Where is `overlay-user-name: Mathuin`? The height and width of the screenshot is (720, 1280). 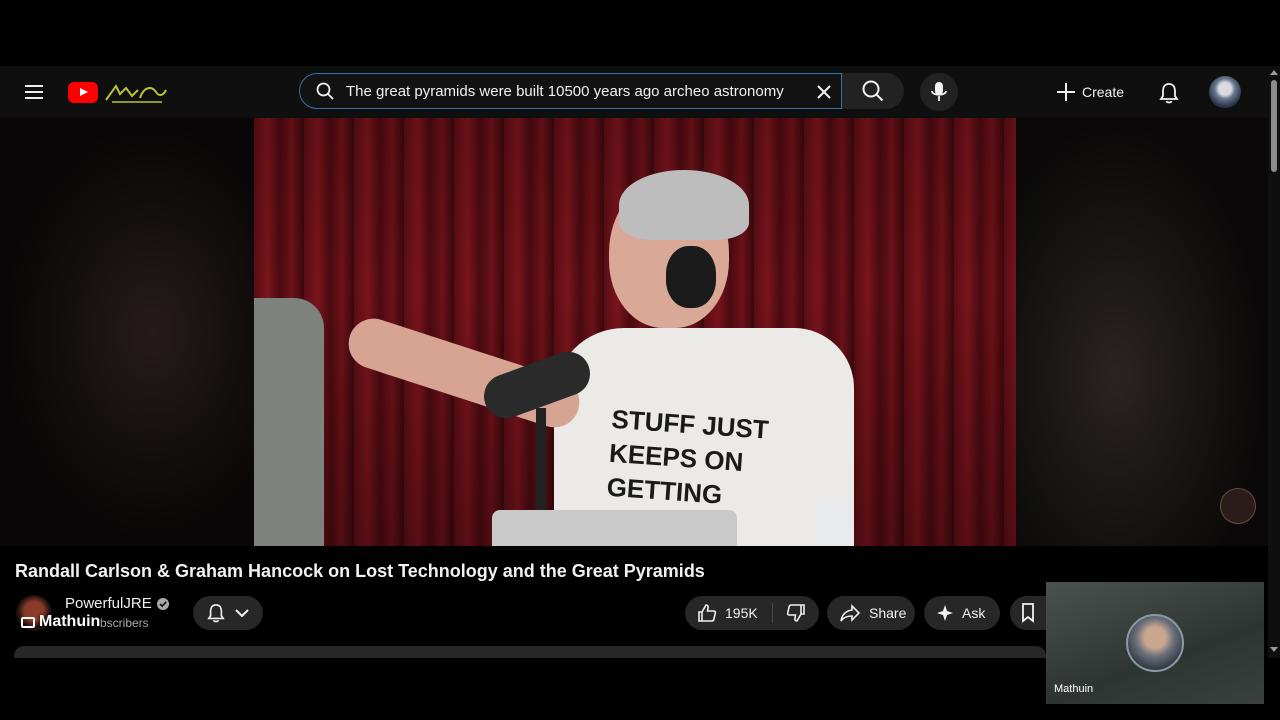
overlay-user-name: Mathuin is located at coordinates (60, 622).